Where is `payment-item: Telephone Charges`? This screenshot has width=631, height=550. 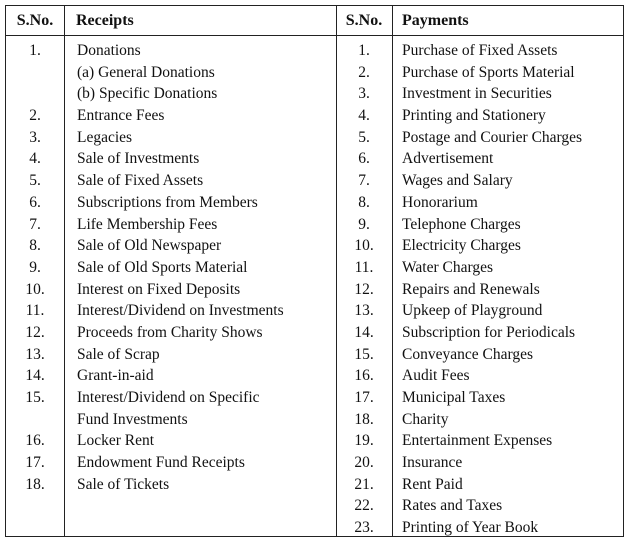 payment-item: Telephone Charges is located at coordinates (461, 224).